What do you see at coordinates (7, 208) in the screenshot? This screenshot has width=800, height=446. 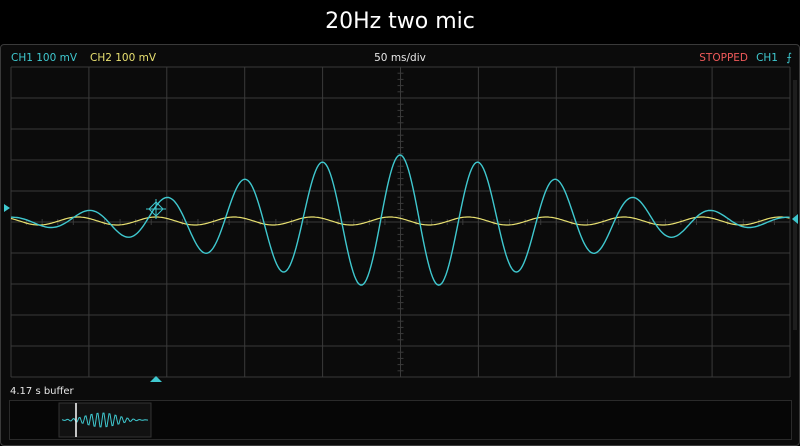 I see `ch1-offset-marker` at bounding box center [7, 208].